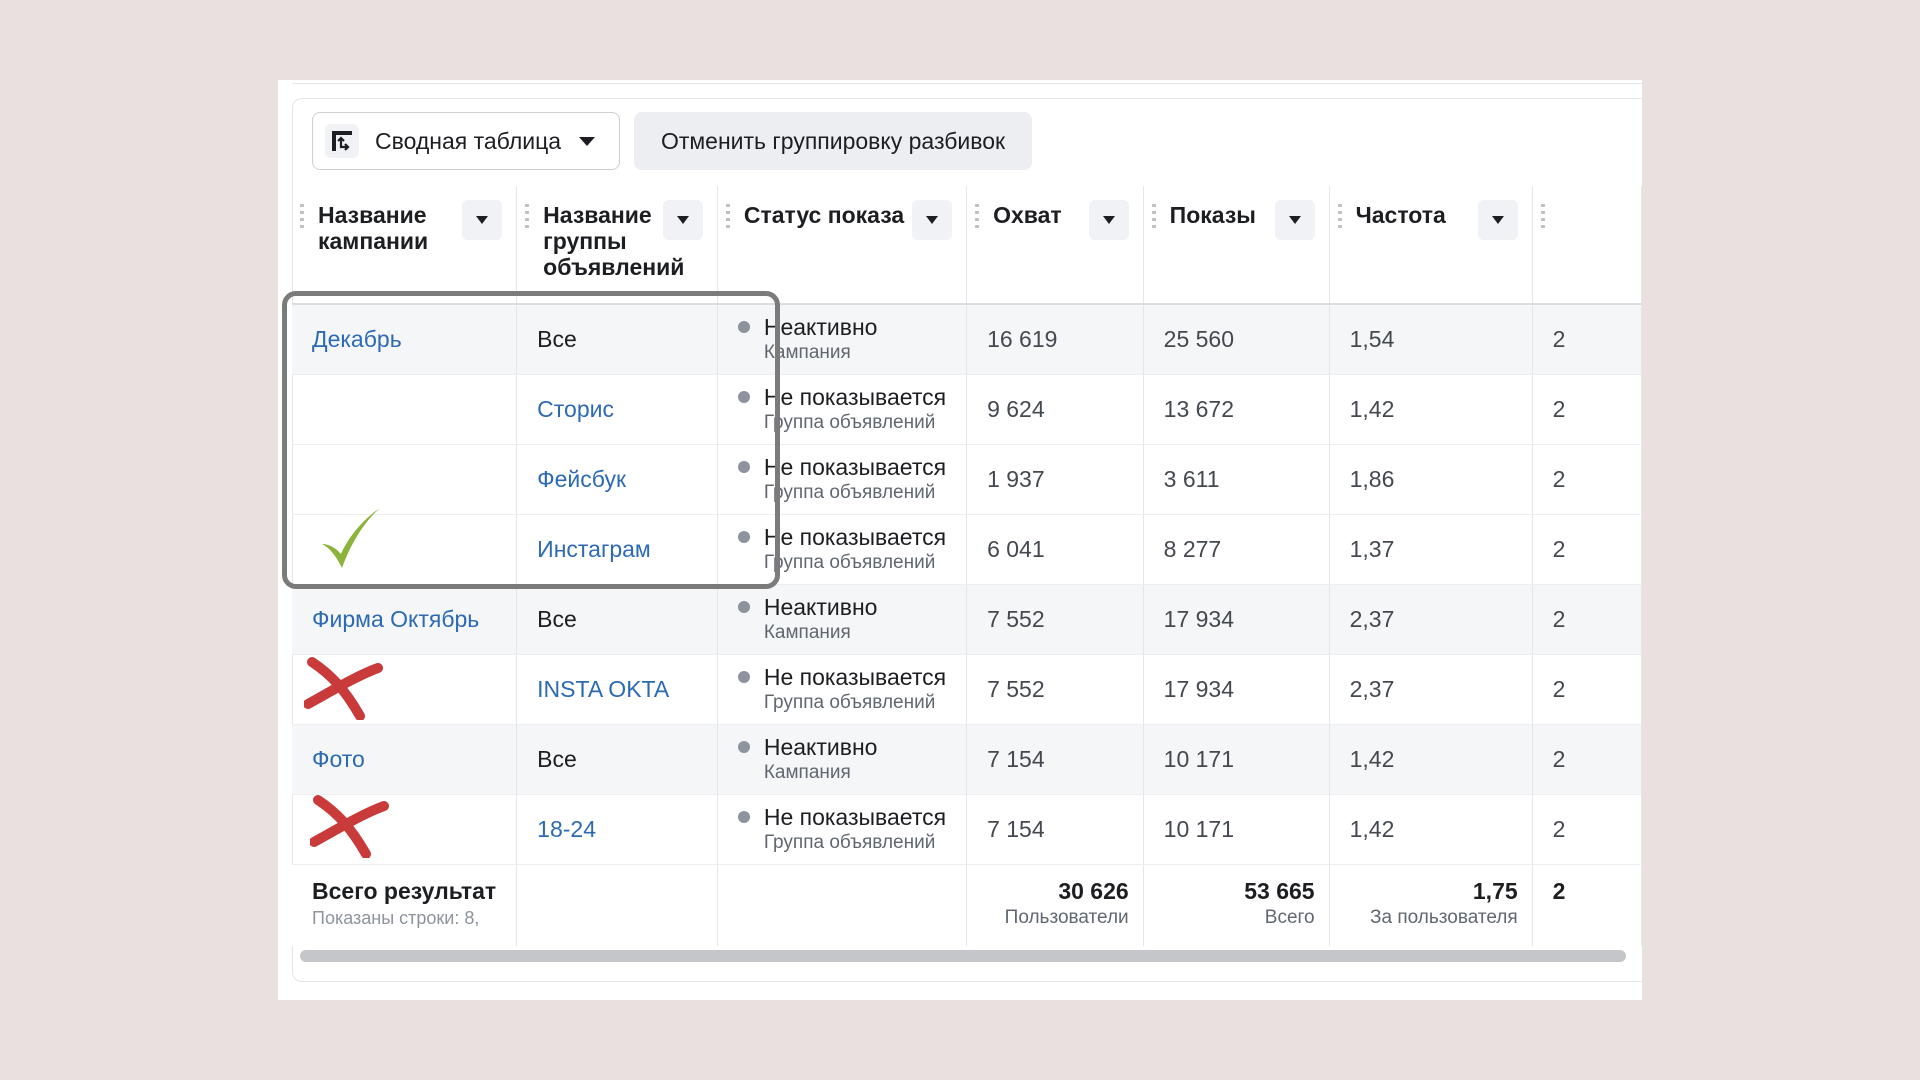 The height and width of the screenshot is (1080, 1920). What do you see at coordinates (405, 339) in the screenshot?
I see `campaign-name-link: Декабрь` at bounding box center [405, 339].